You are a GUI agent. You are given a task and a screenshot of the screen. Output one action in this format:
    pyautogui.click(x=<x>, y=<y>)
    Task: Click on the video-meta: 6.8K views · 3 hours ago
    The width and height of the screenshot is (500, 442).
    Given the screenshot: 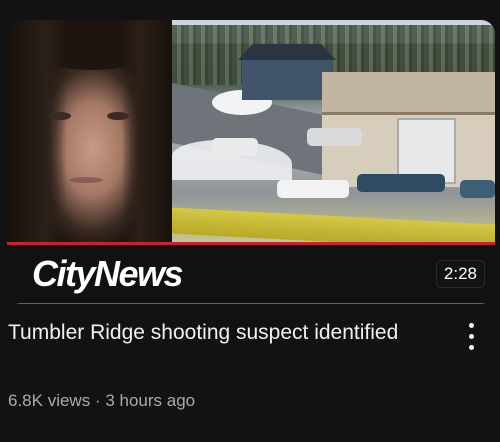 What is the action you would take?
    pyautogui.click(x=101, y=401)
    